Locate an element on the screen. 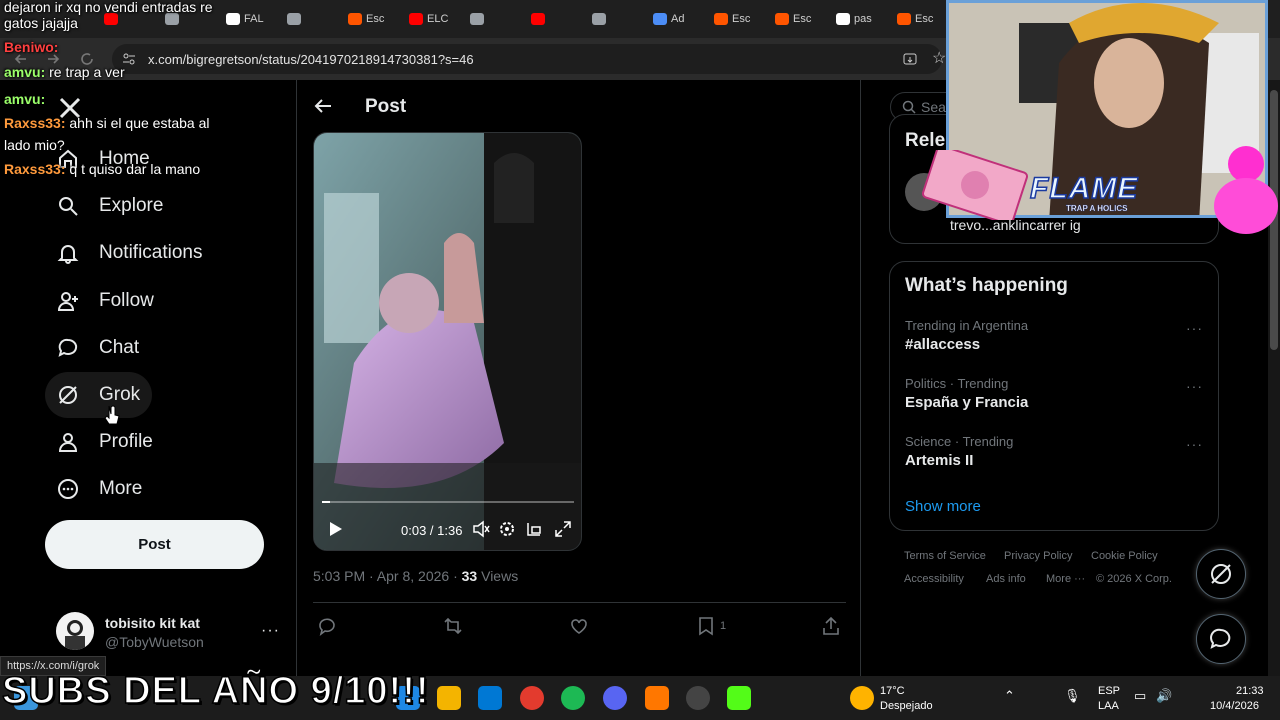 The width and height of the screenshot is (1280, 720). share-icon is located at coordinates (831, 626).